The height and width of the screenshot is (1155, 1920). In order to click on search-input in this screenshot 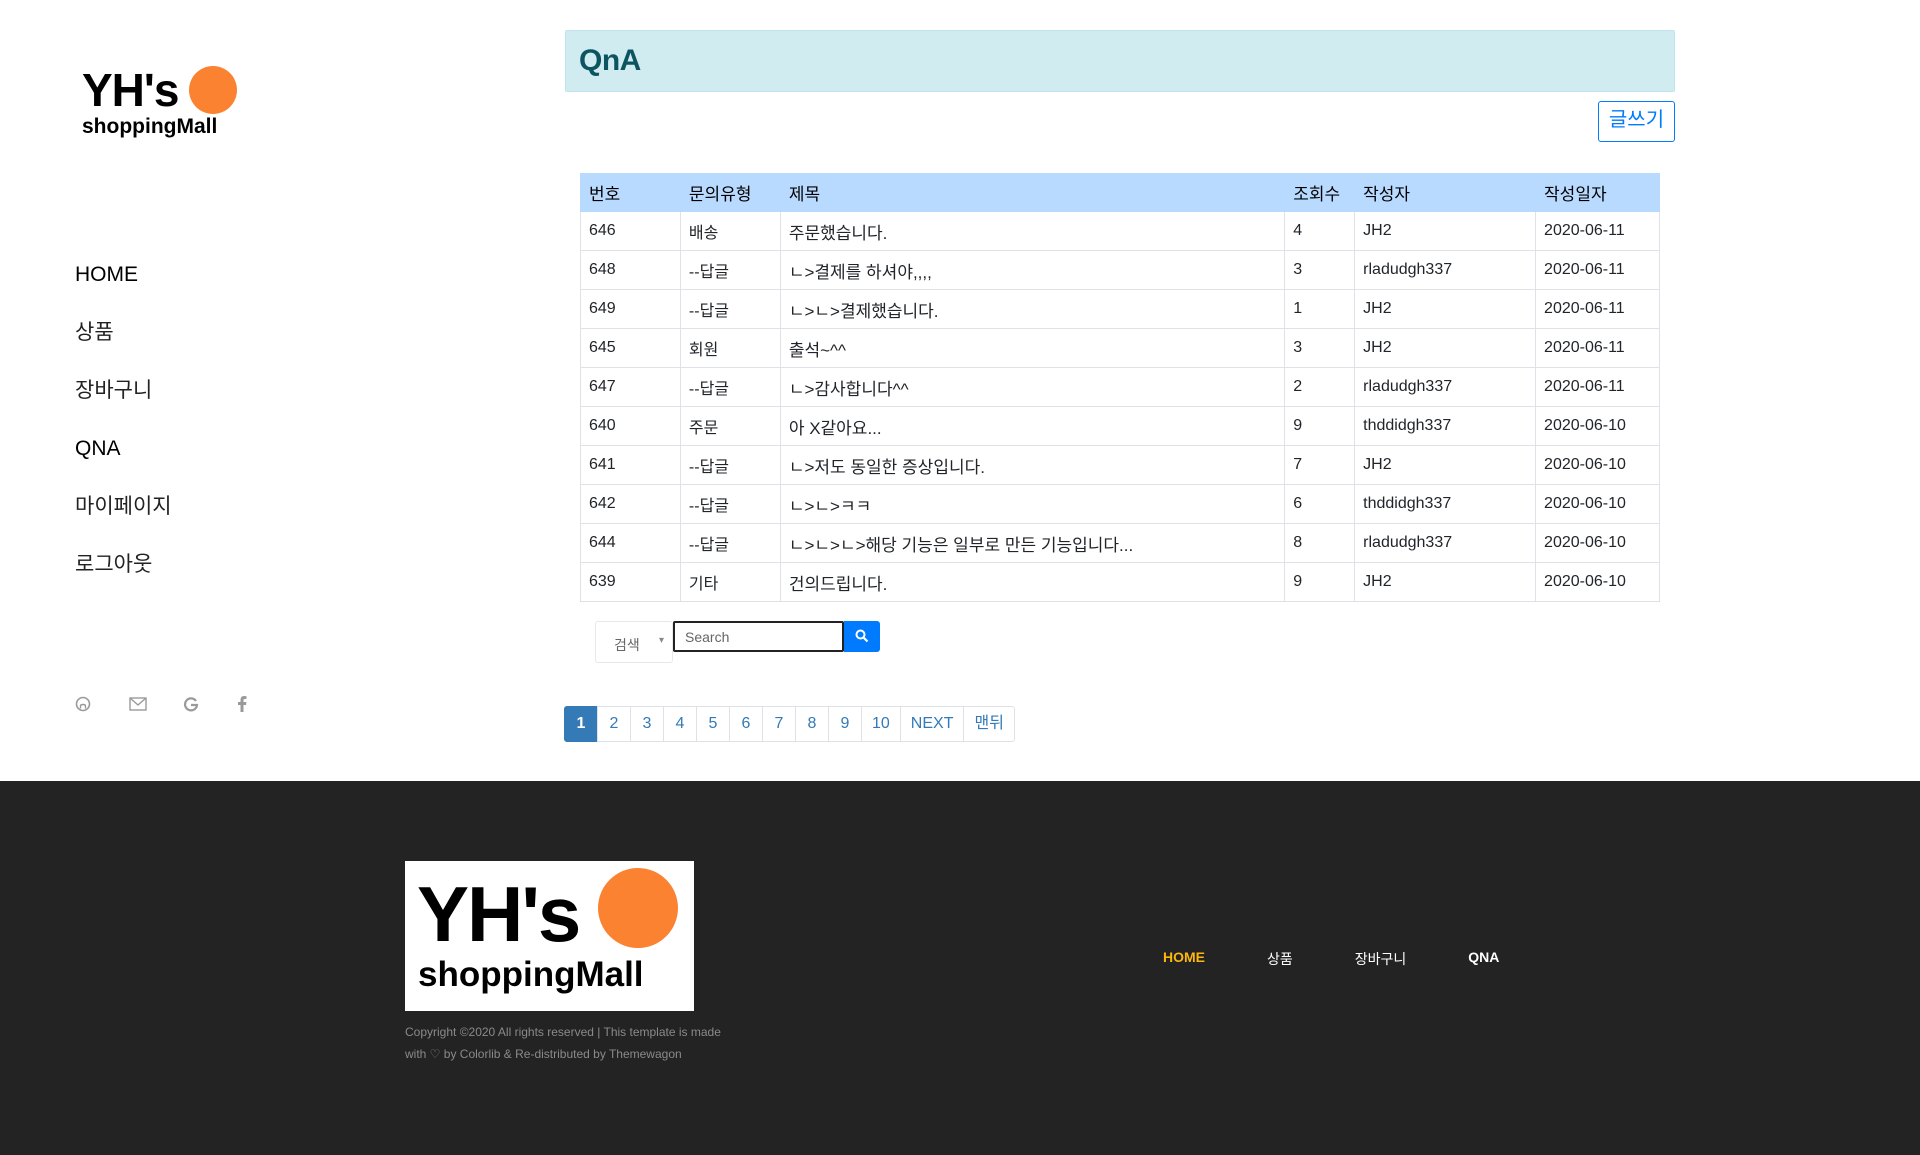, I will do `click(758, 636)`.